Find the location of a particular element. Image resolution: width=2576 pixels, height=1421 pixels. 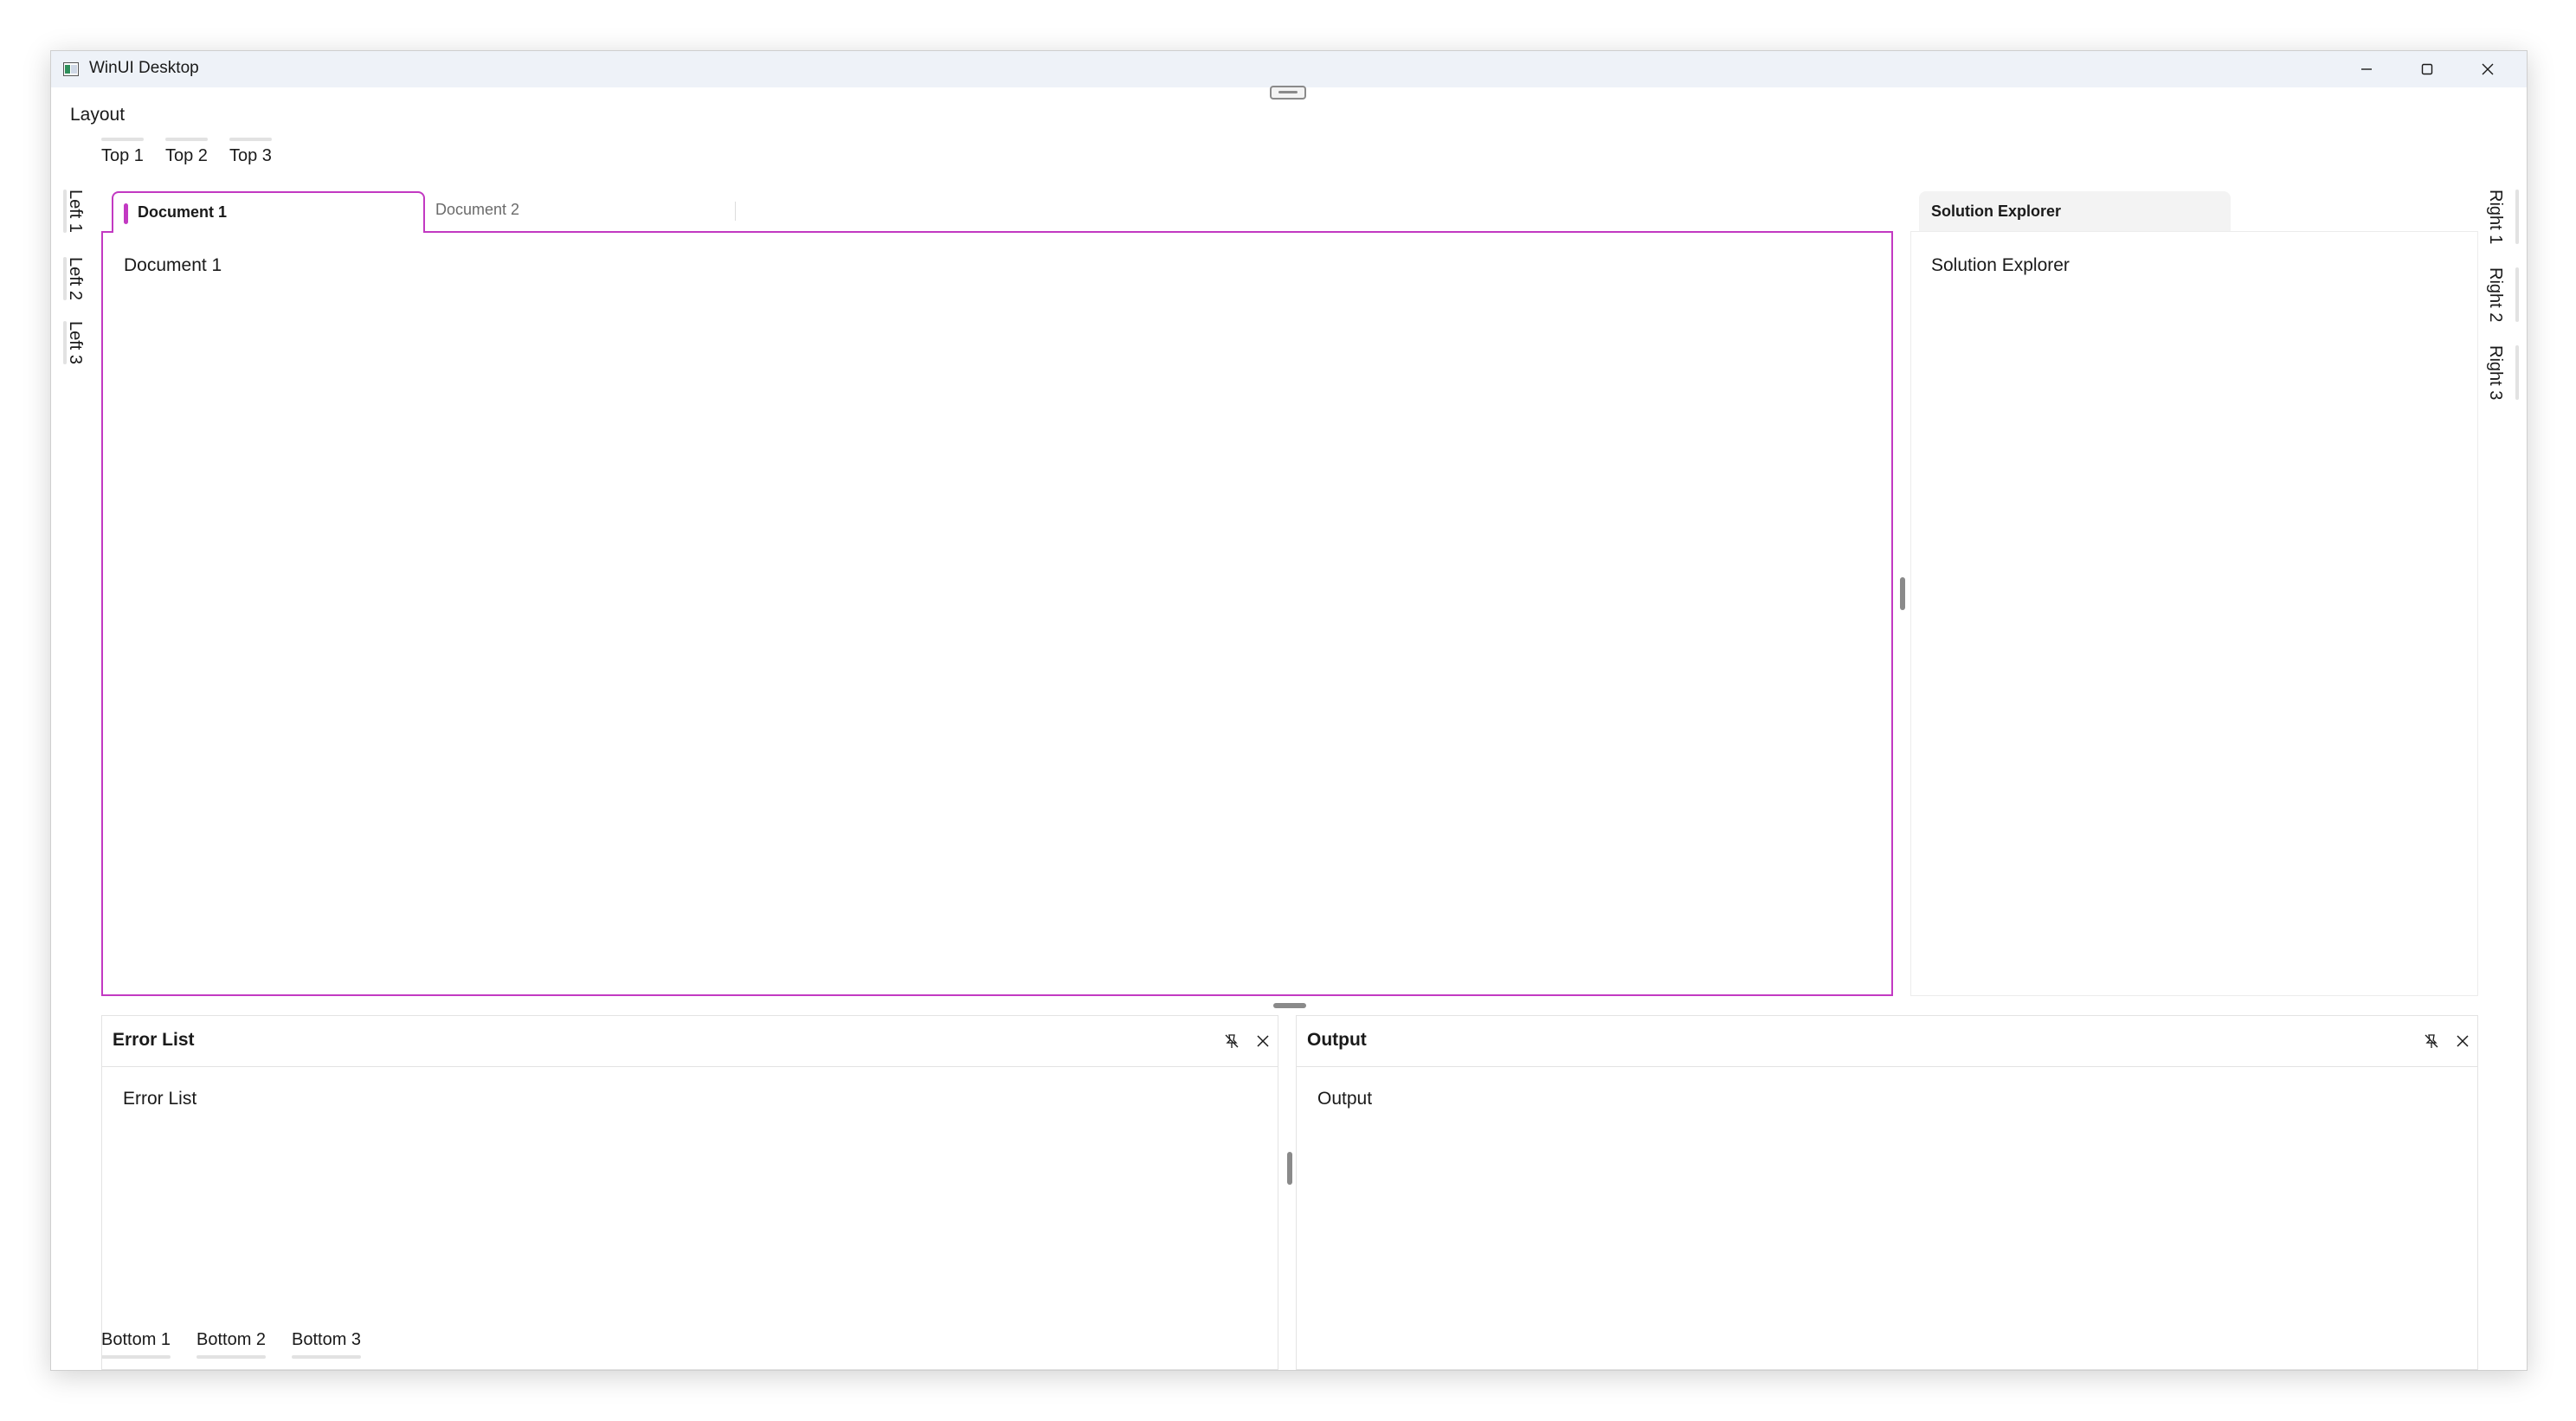

output-title: Output is located at coordinates (1337, 1040).